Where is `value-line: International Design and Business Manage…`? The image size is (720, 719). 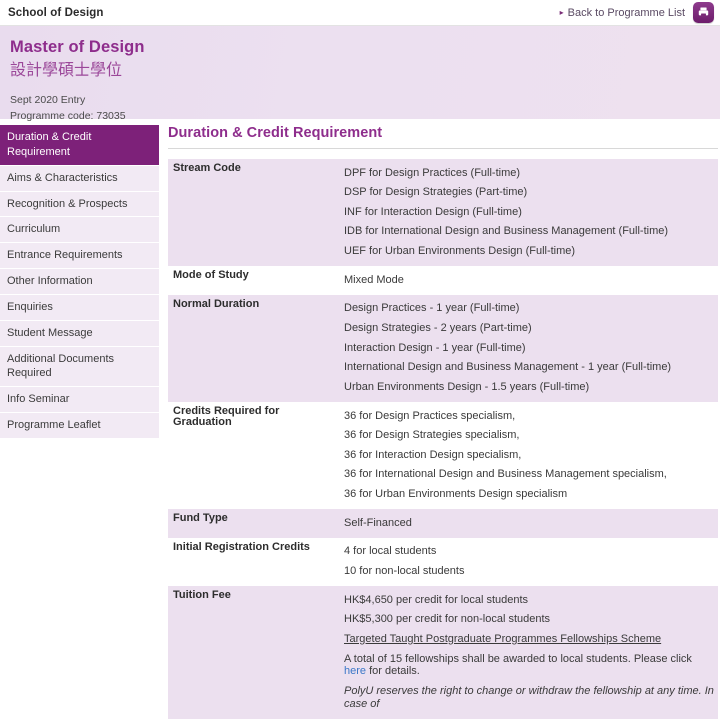 value-line: International Design and Business Manage… is located at coordinates (508, 367).